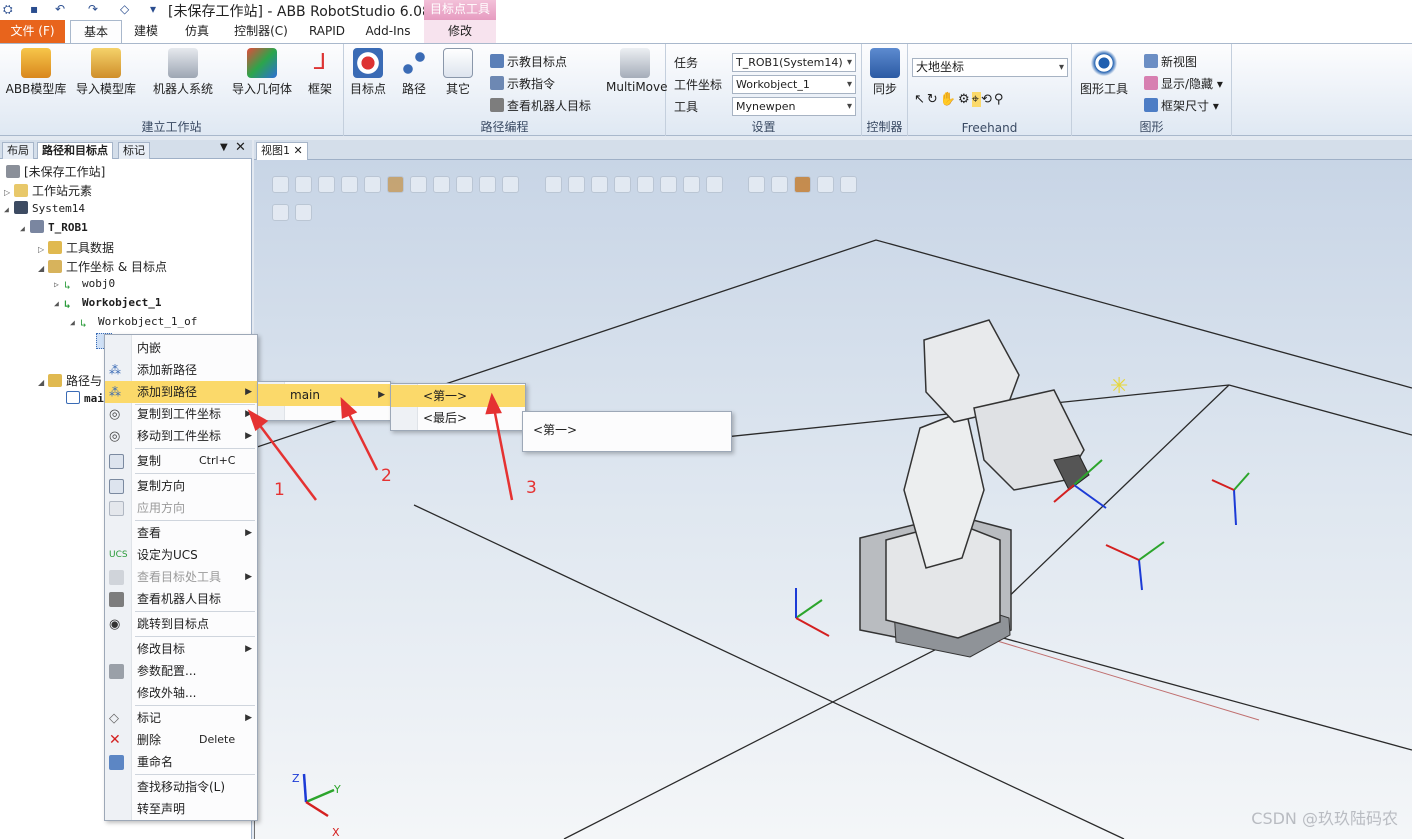 This screenshot has width=1412, height=839. What do you see at coordinates (48, 190) in the screenshot?
I see `tree-station-elements: ▷ 工作站元素` at bounding box center [48, 190].